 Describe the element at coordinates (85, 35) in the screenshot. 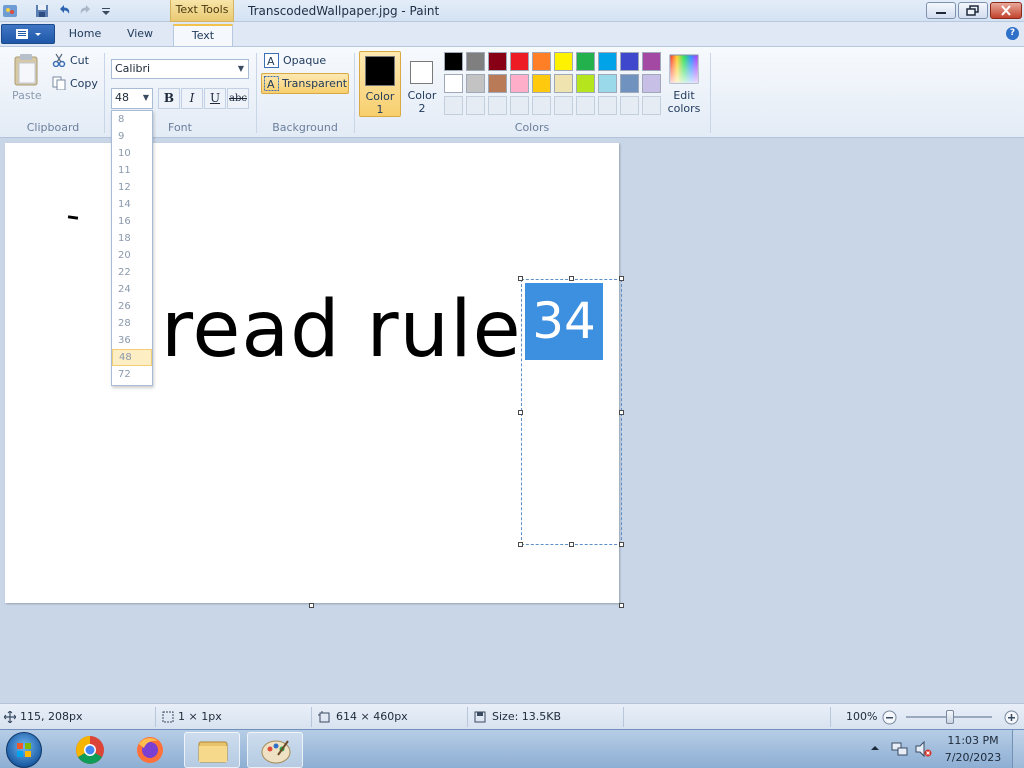

I see `tab-home: Home` at that location.